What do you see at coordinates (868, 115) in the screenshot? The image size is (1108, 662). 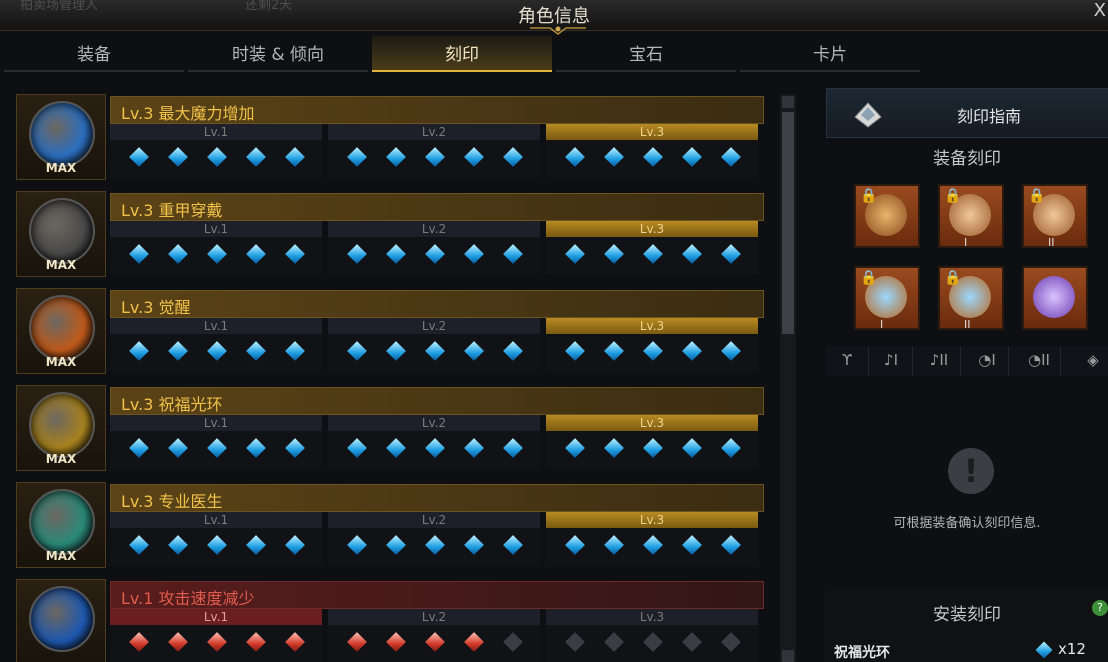 I see `book-icon` at bounding box center [868, 115].